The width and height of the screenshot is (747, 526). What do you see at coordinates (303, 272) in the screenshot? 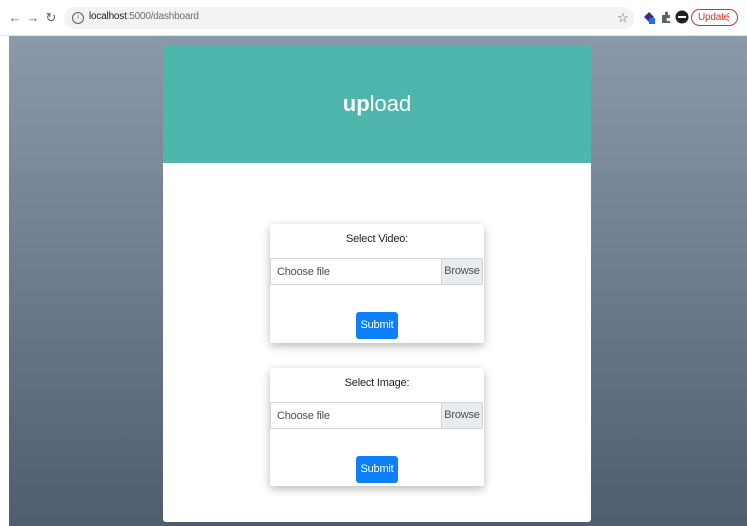
I see `video-file-label: Choose file` at bounding box center [303, 272].